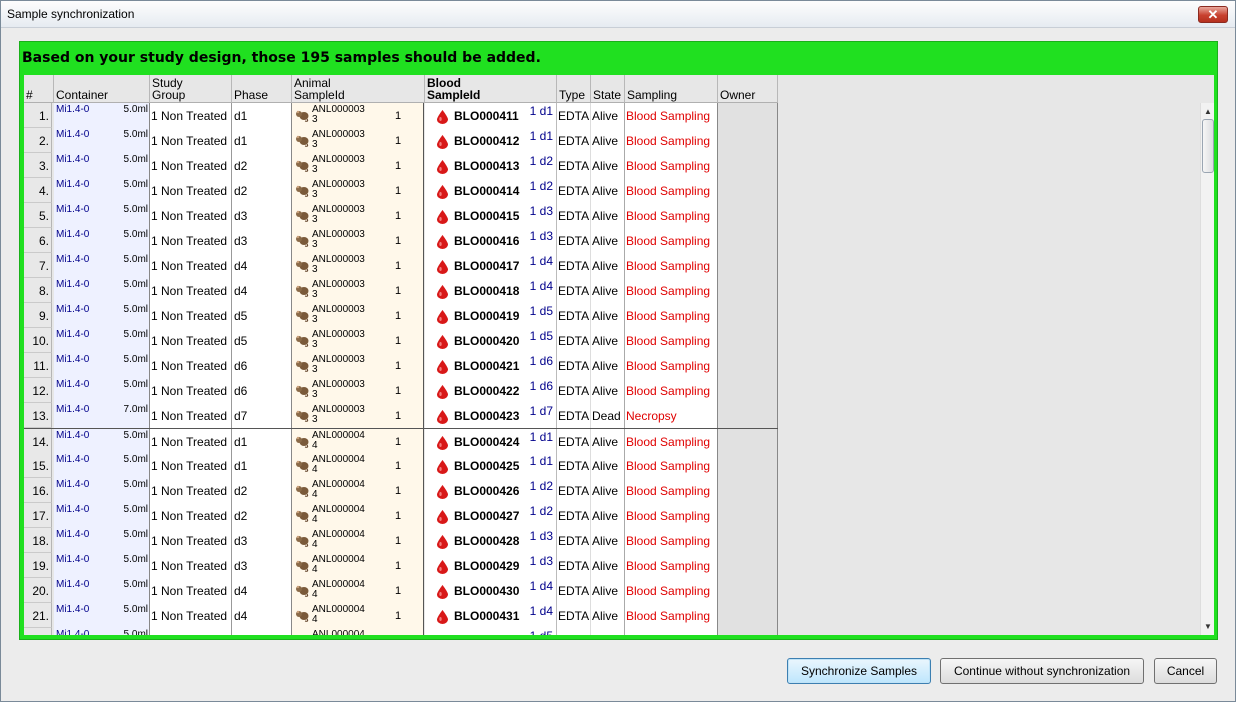 The image size is (1236, 702). Describe the element at coordinates (491, 441) in the screenshot. I see `blood-sample-cell: BLO000424 1 d1` at that location.